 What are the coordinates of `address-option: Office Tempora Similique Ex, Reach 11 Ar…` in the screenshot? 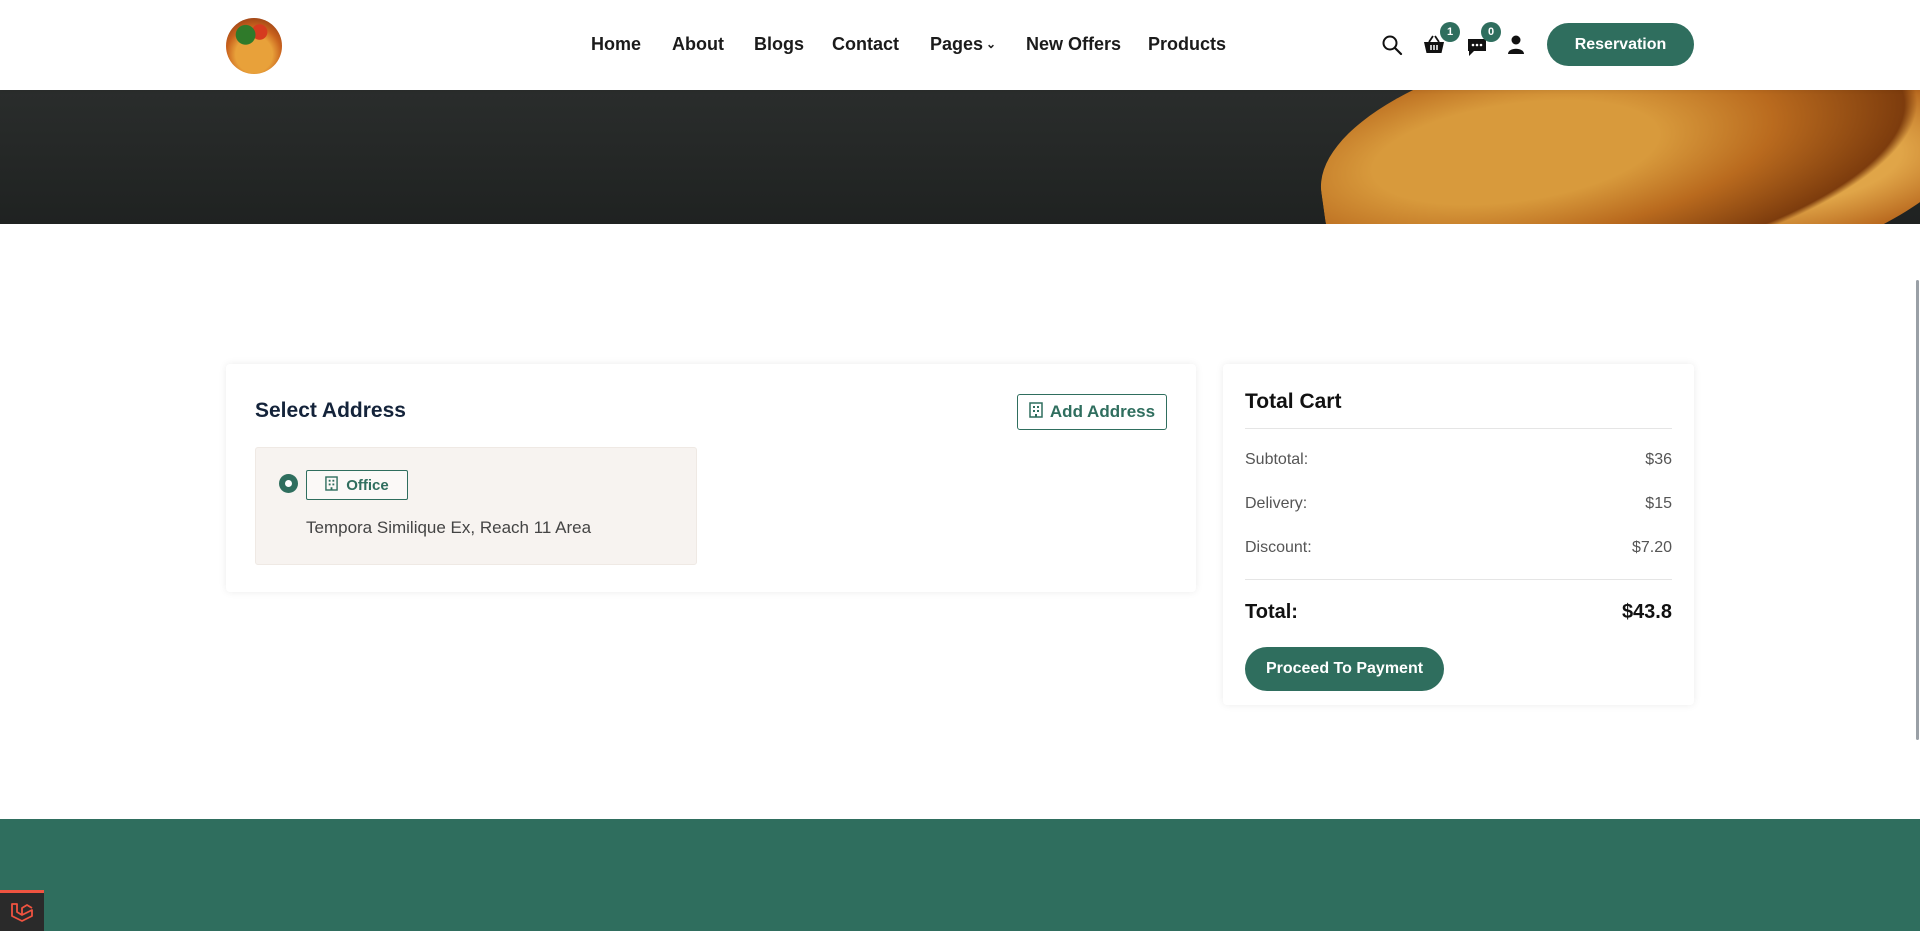 It's located at (476, 506).